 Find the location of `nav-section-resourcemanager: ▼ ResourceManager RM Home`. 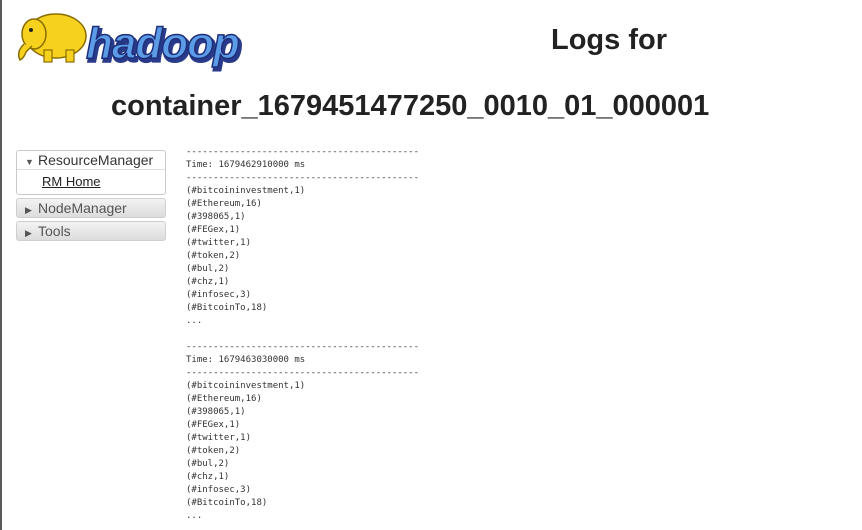

nav-section-resourcemanager: ▼ ResourceManager RM Home is located at coordinates (91, 172).